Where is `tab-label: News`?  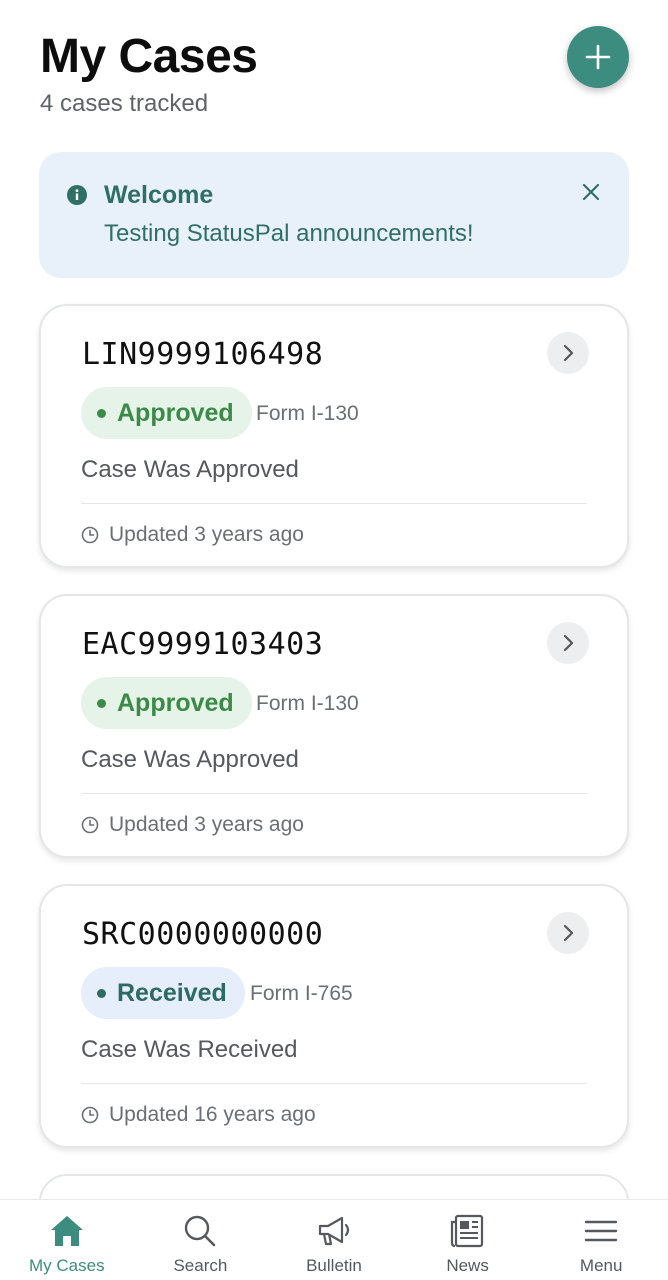 tab-label: News is located at coordinates (467, 1265).